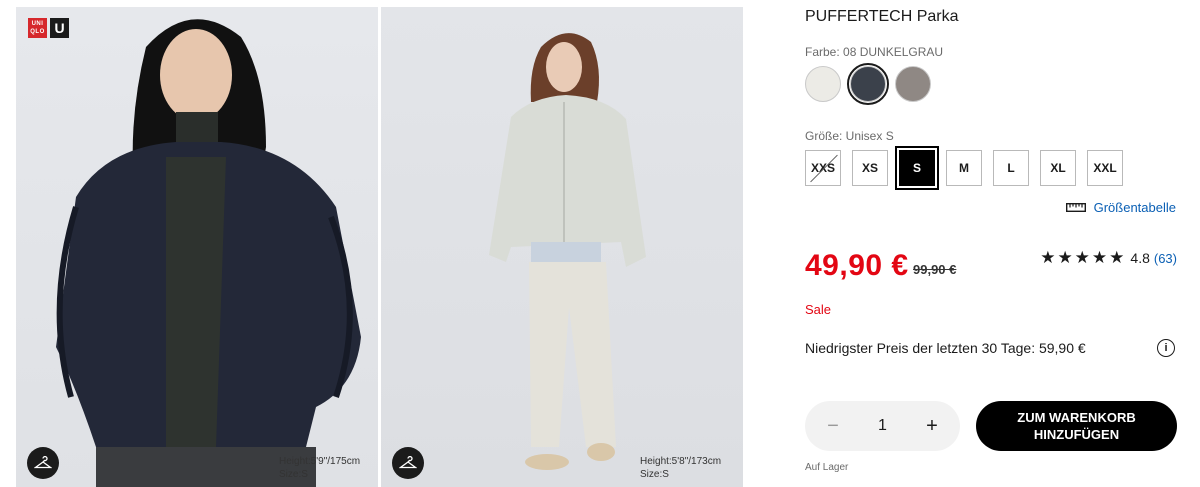  What do you see at coordinates (849, 136) in the screenshot?
I see `size-label: Größe: Unisex S` at bounding box center [849, 136].